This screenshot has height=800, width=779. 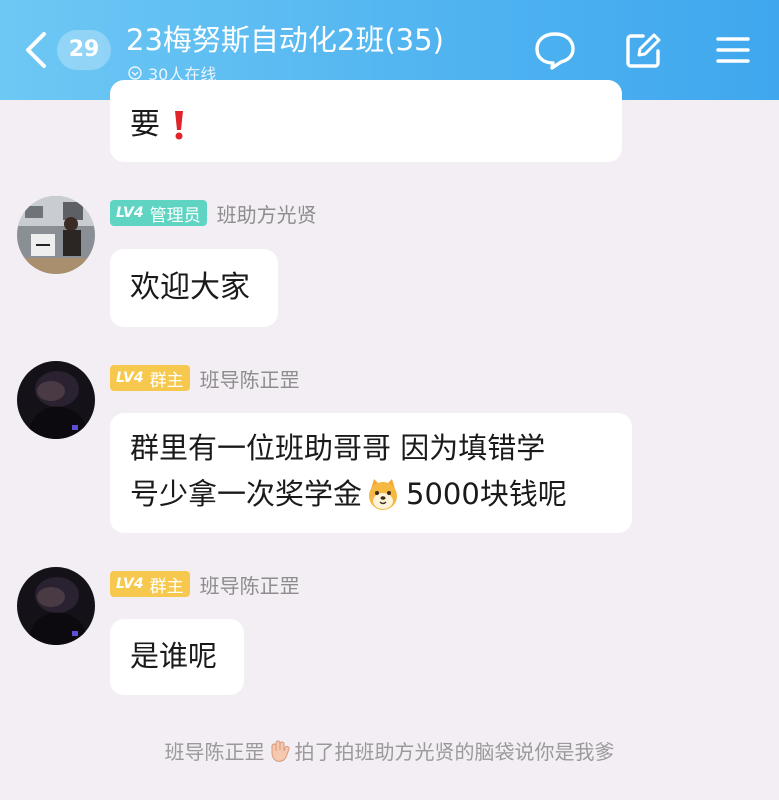 I want to click on message-text-segment: 号少拿一次奖学金, so click(x=246, y=494).